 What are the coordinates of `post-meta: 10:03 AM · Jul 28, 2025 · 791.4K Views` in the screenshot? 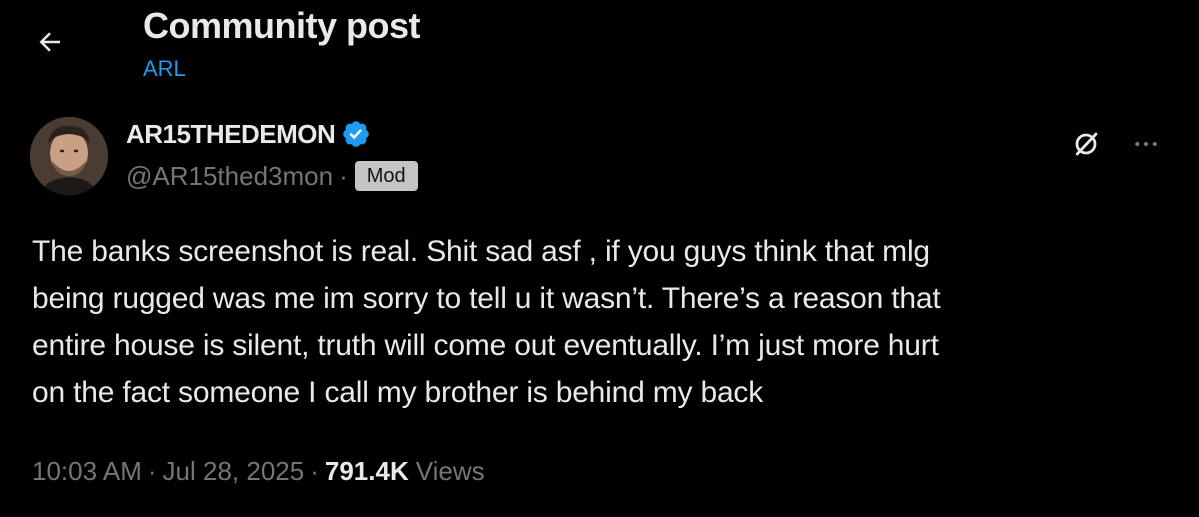 It's located at (258, 471).